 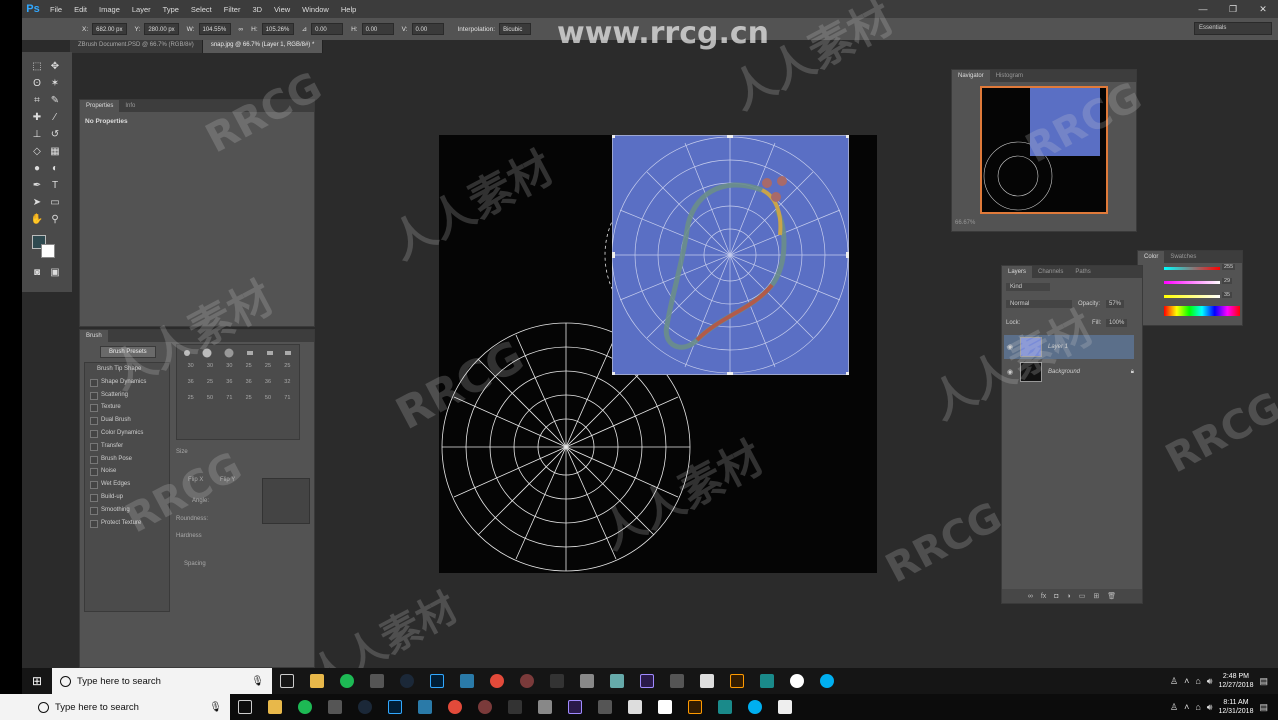 What do you see at coordinates (257, 9) in the screenshot?
I see `menu-3d: 3D` at bounding box center [257, 9].